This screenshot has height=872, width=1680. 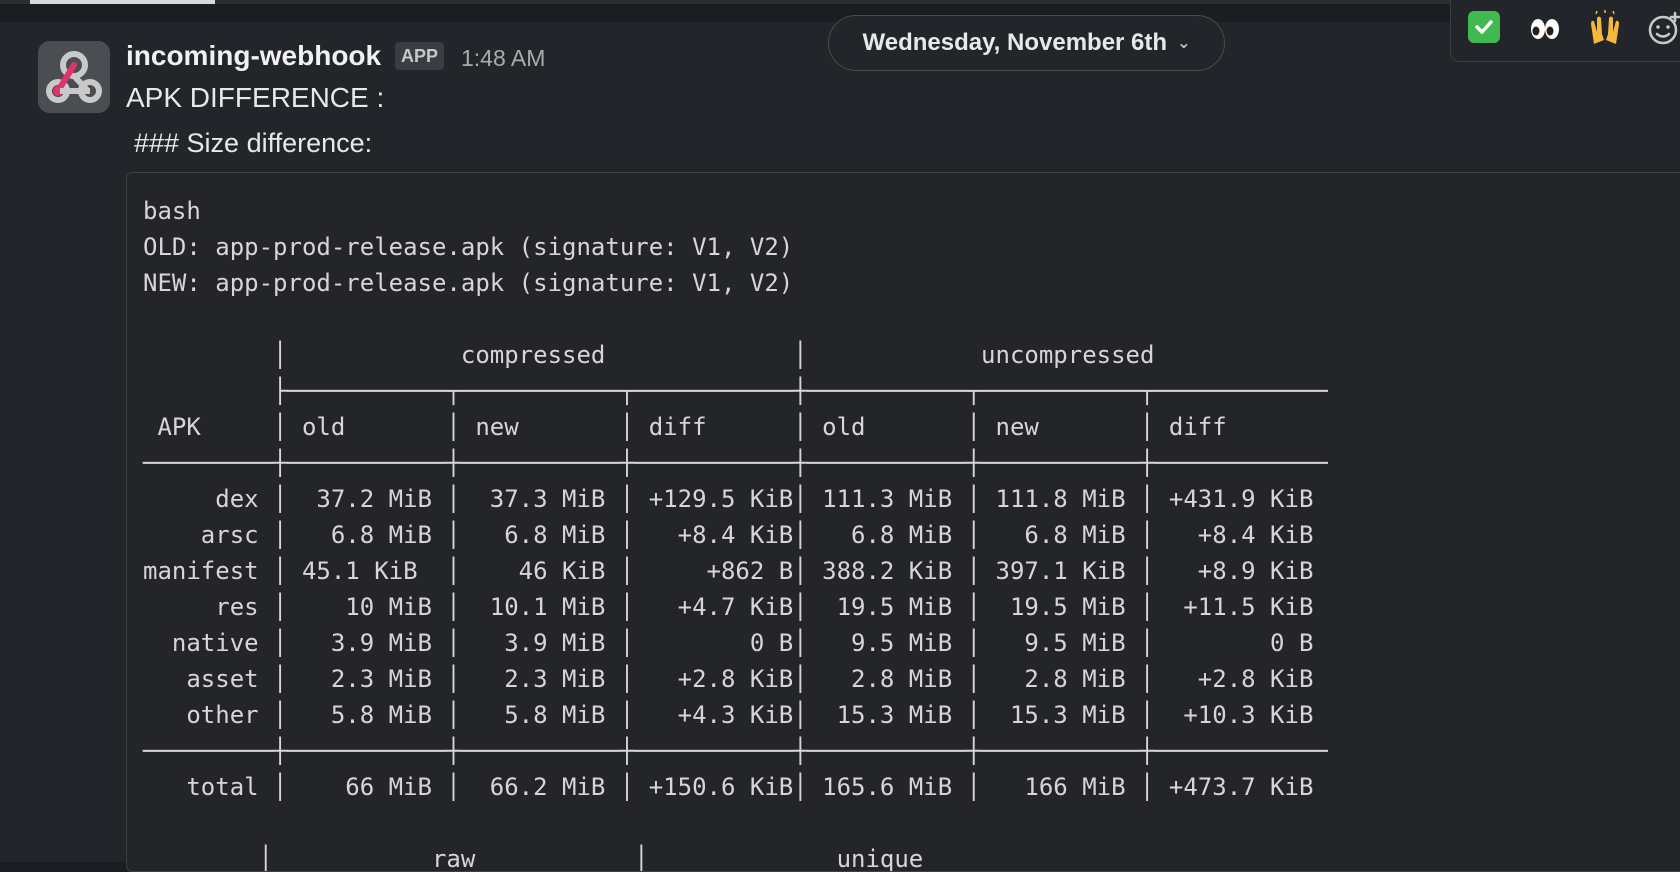 I want to click on webhook-icon, so click(x=74, y=77).